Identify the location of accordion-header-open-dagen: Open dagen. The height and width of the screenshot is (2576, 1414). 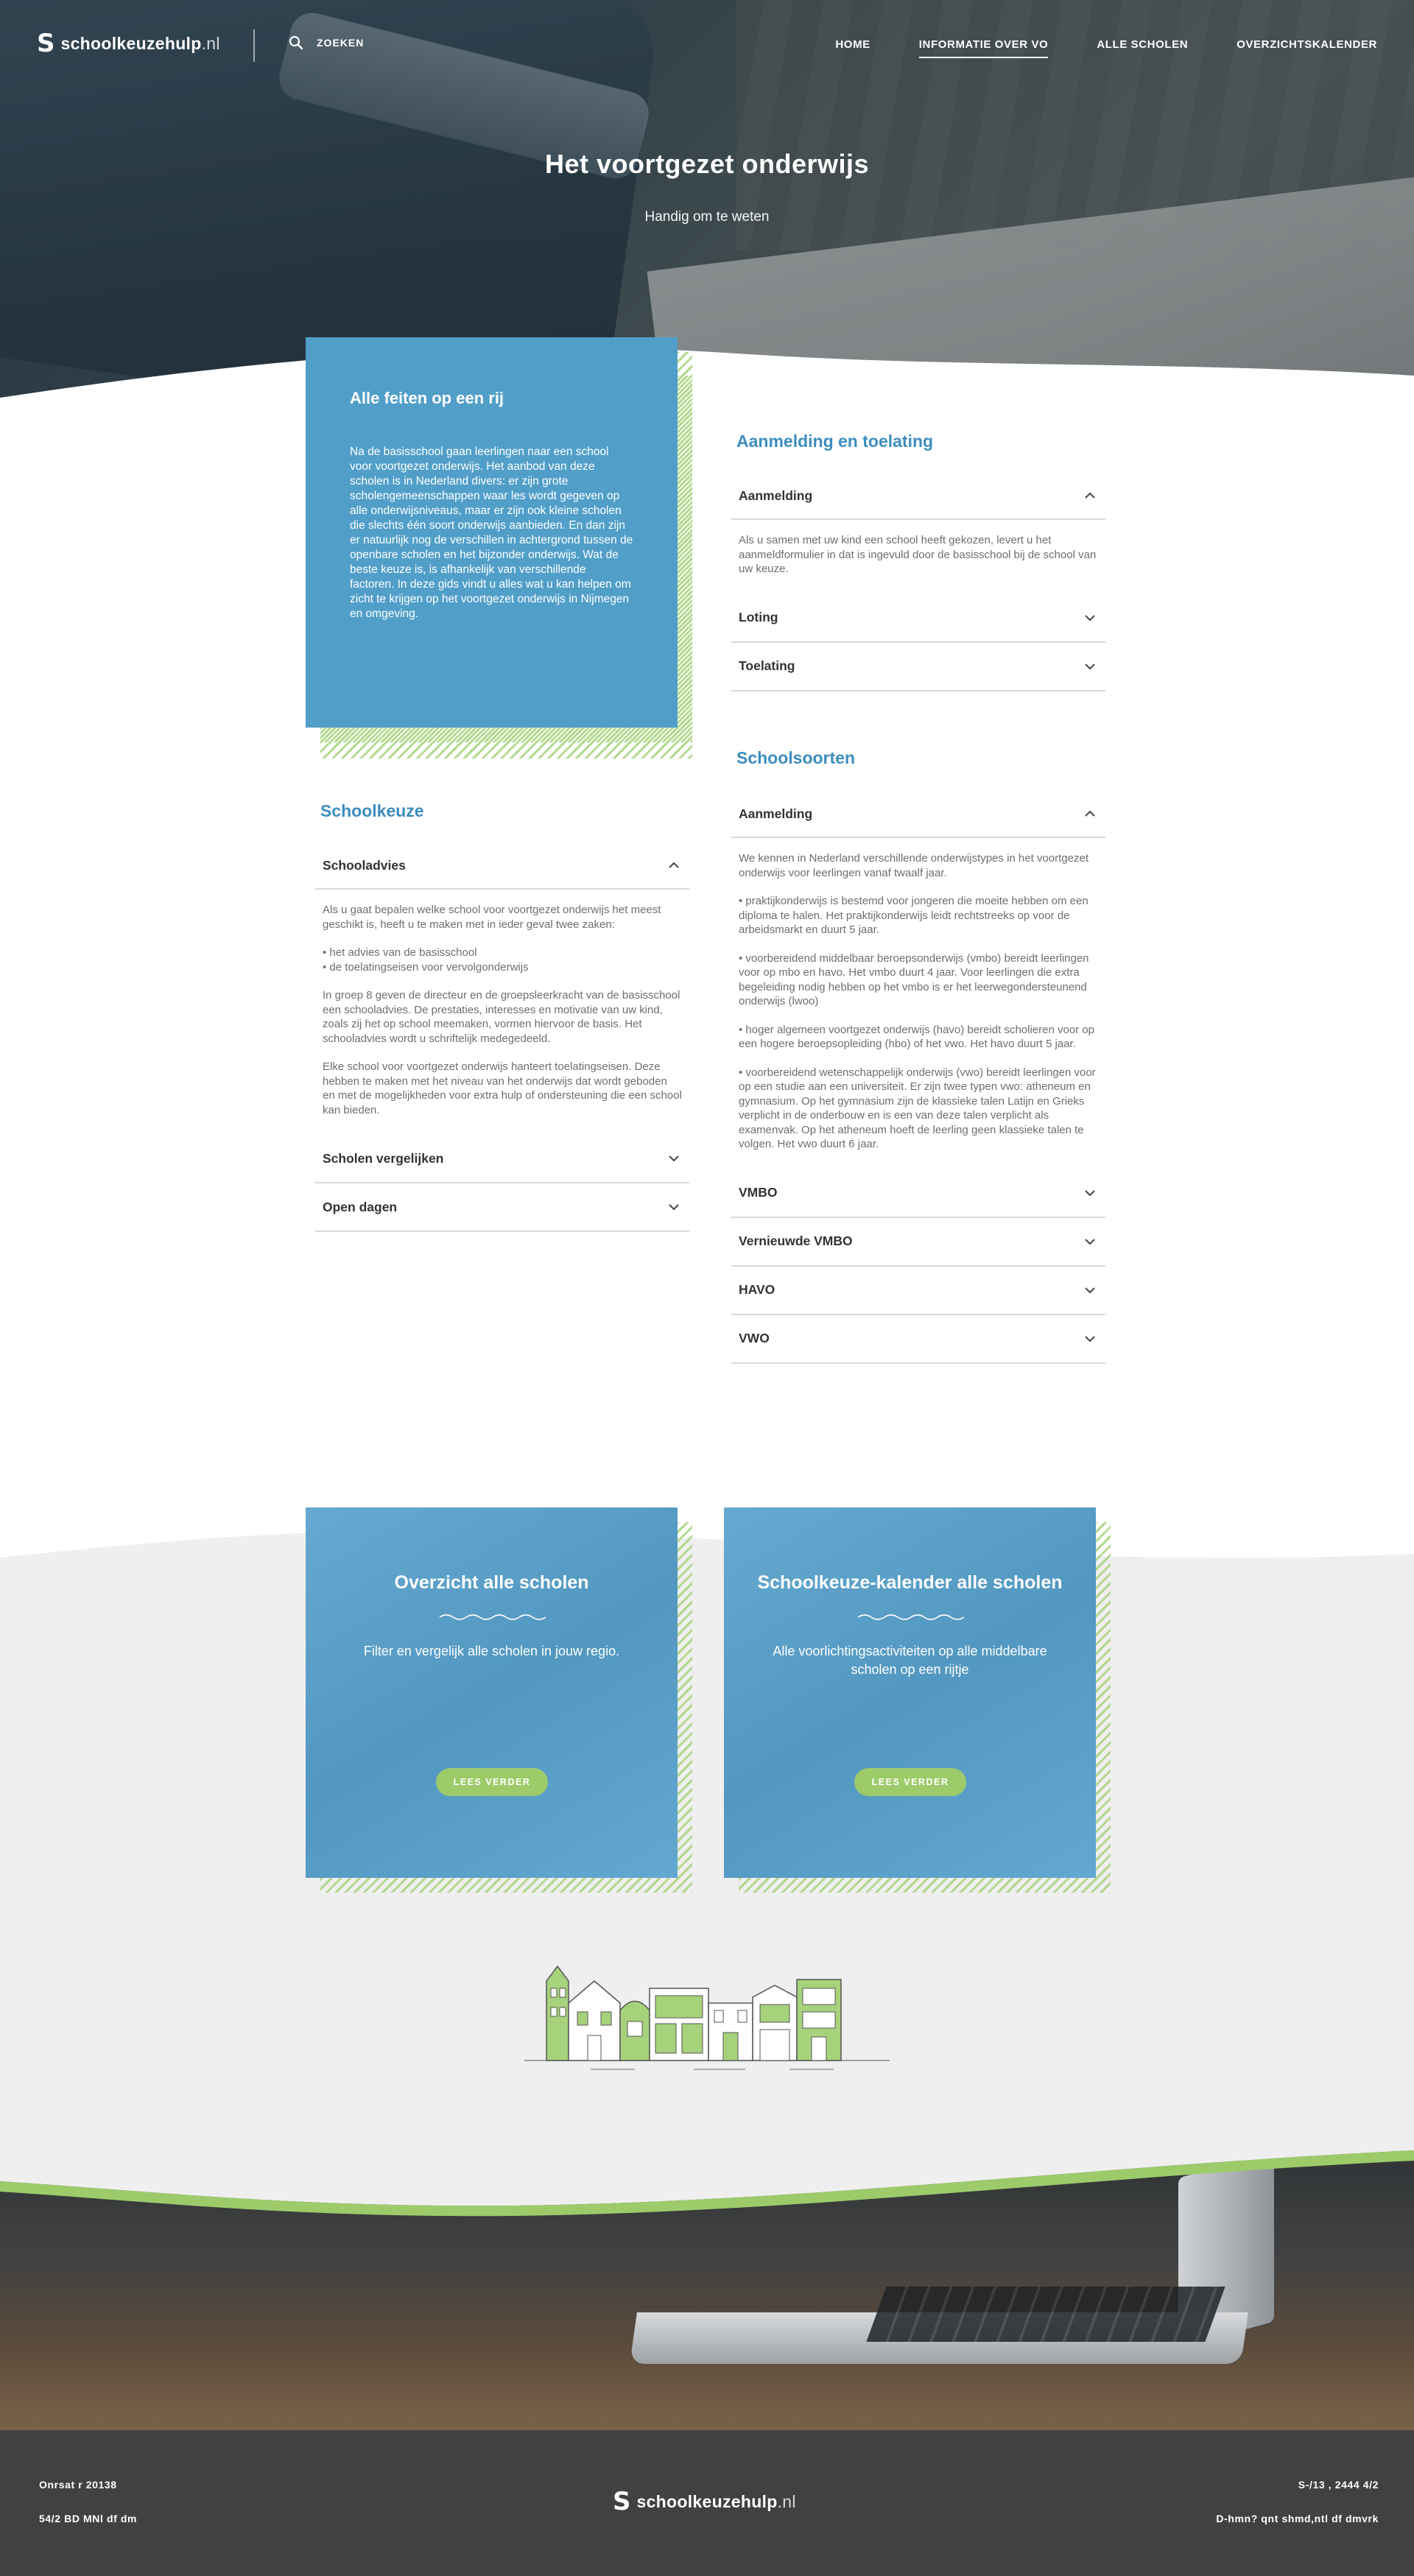
(502, 1207).